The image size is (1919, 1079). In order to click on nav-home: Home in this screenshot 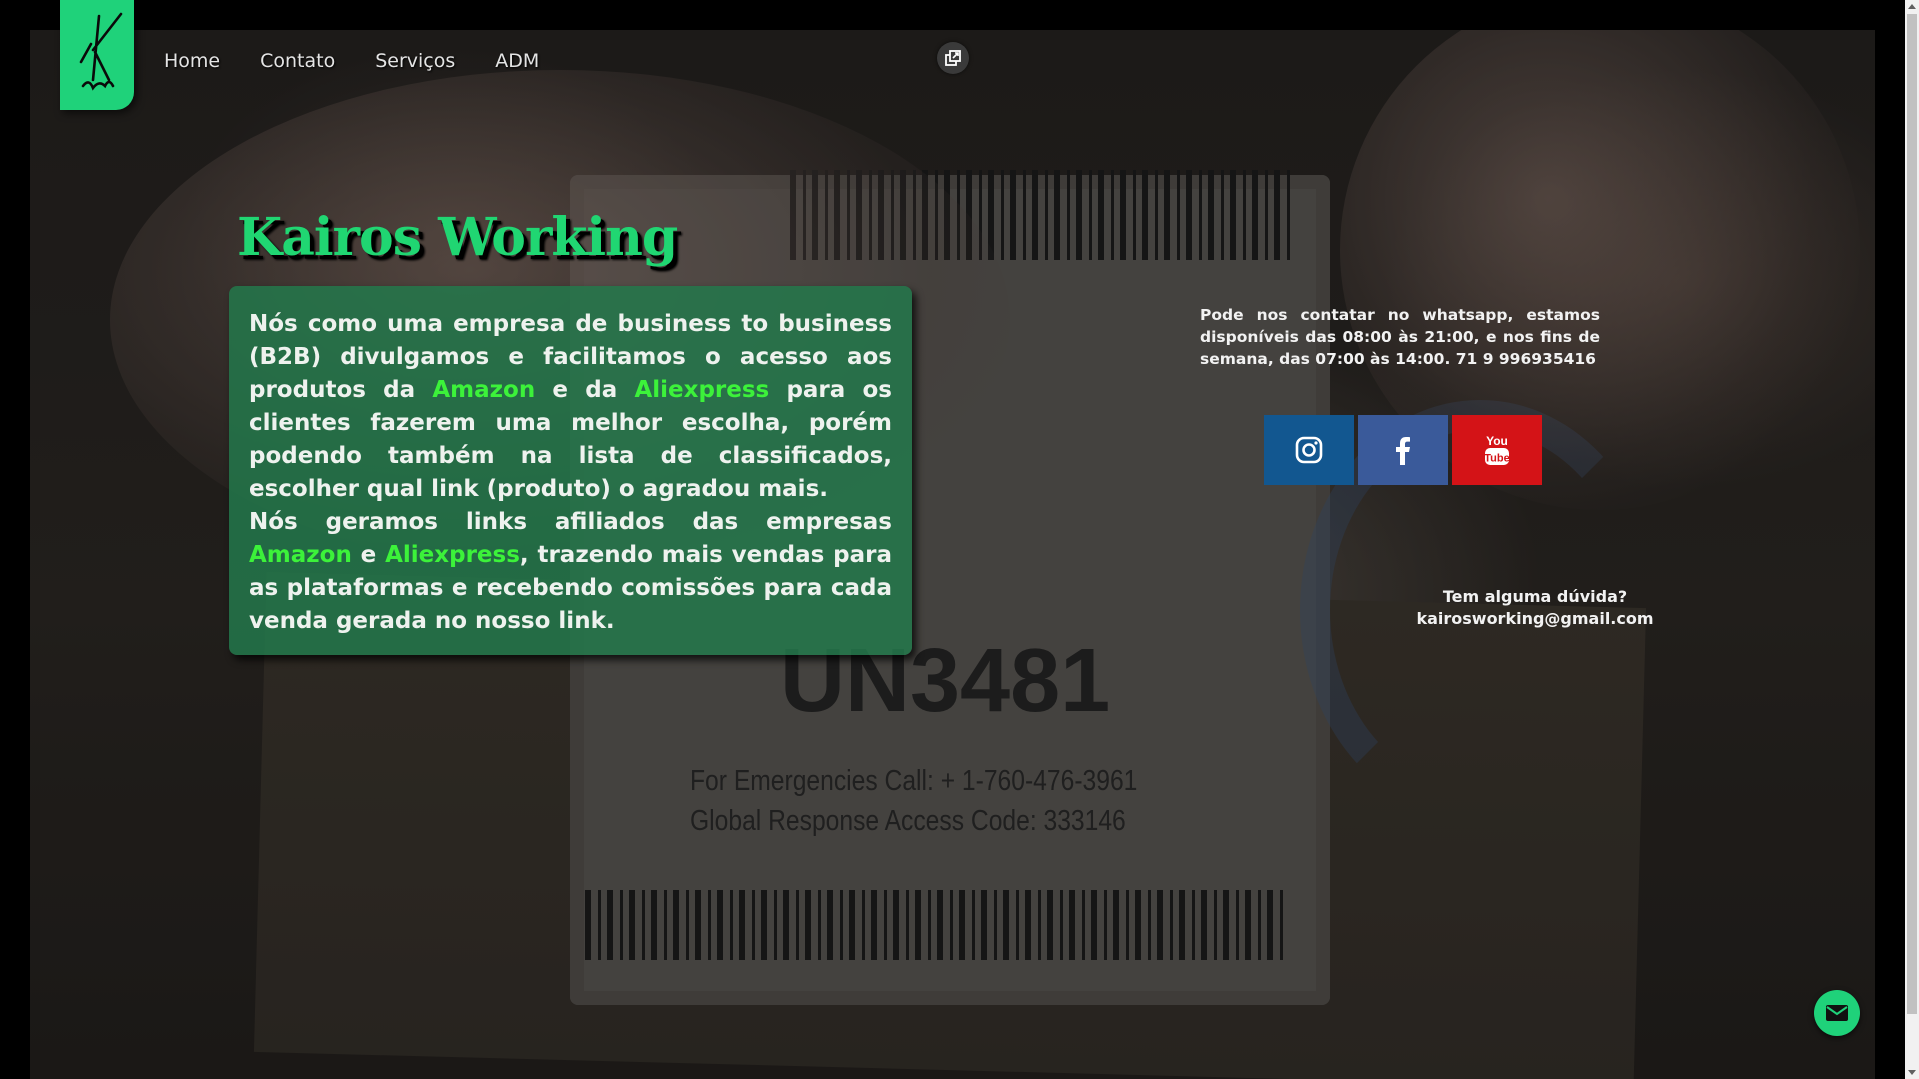, I will do `click(192, 61)`.